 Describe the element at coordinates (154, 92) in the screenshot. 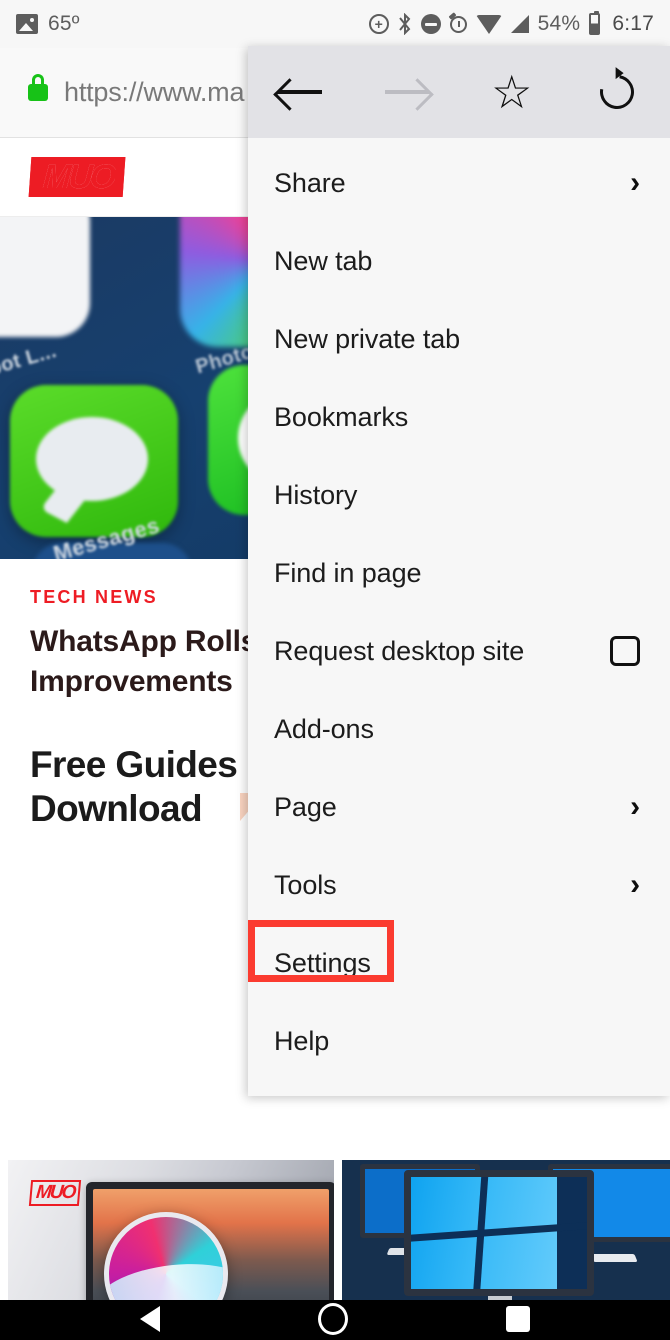

I see `url-text: https://www.ma` at that location.